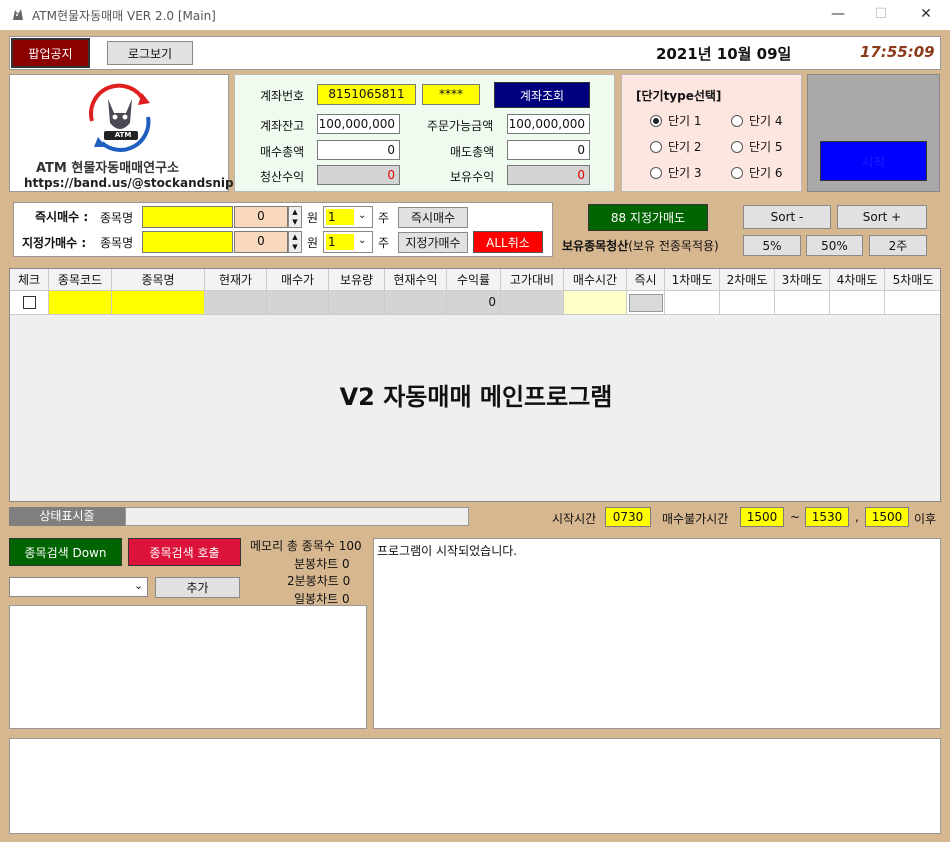 Image resolution: width=950 pixels, height=842 pixels. What do you see at coordinates (542, 95) in the screenshot?
I see `account-query-button: 계좌조회` at bounding box center [542, 95].